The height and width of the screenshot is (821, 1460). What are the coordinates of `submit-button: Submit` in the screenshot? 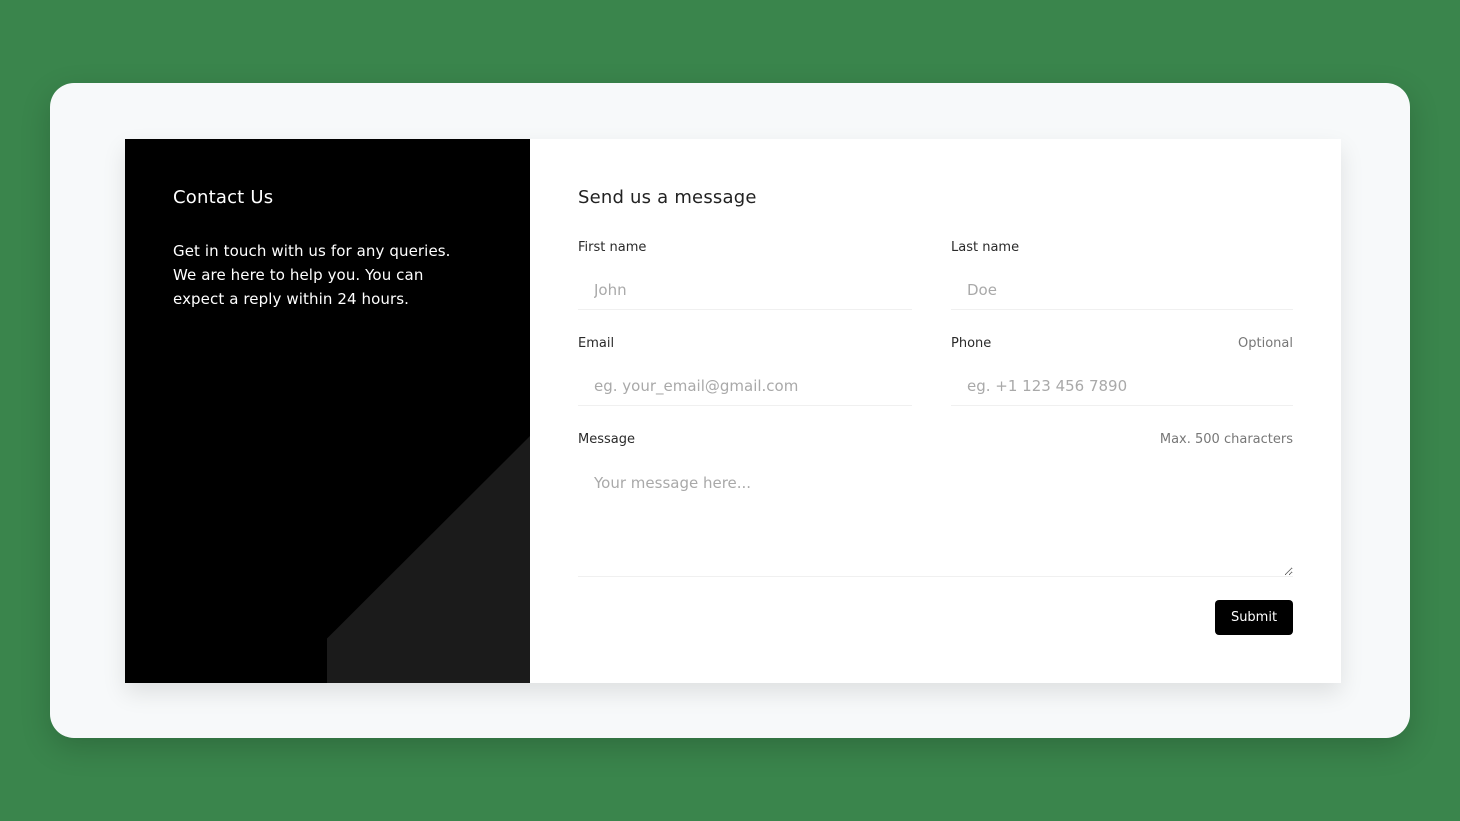 It's located at (1254, 617).